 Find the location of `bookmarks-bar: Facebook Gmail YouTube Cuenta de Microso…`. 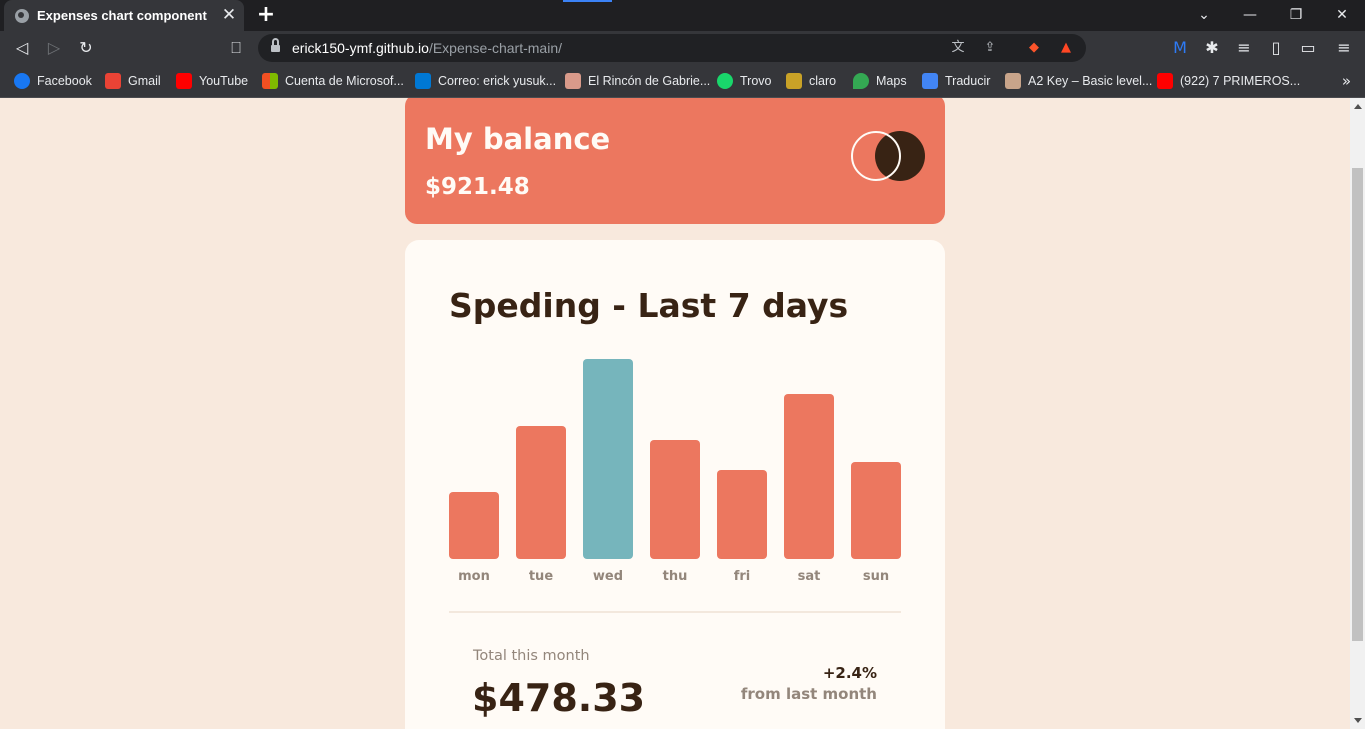

bookmarks-bar: Facebook Gmail YouTube Cuenta de Microso… is located at coordinates (682, 81).